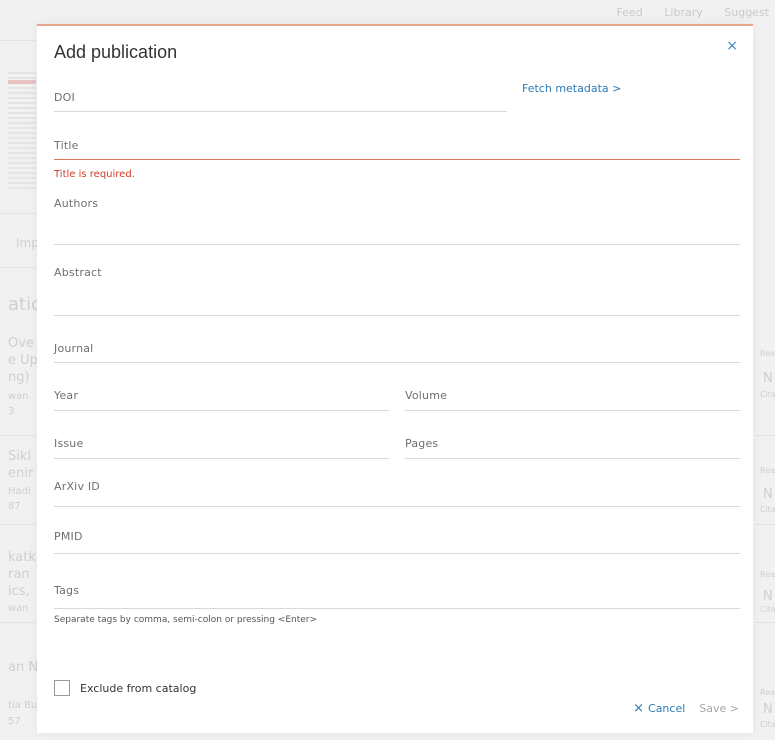 This screenshot has height=740, width=775. Describe the element at coordinates (21, 473) in the screenshot. I see `bg-fragment: enir` at that location.